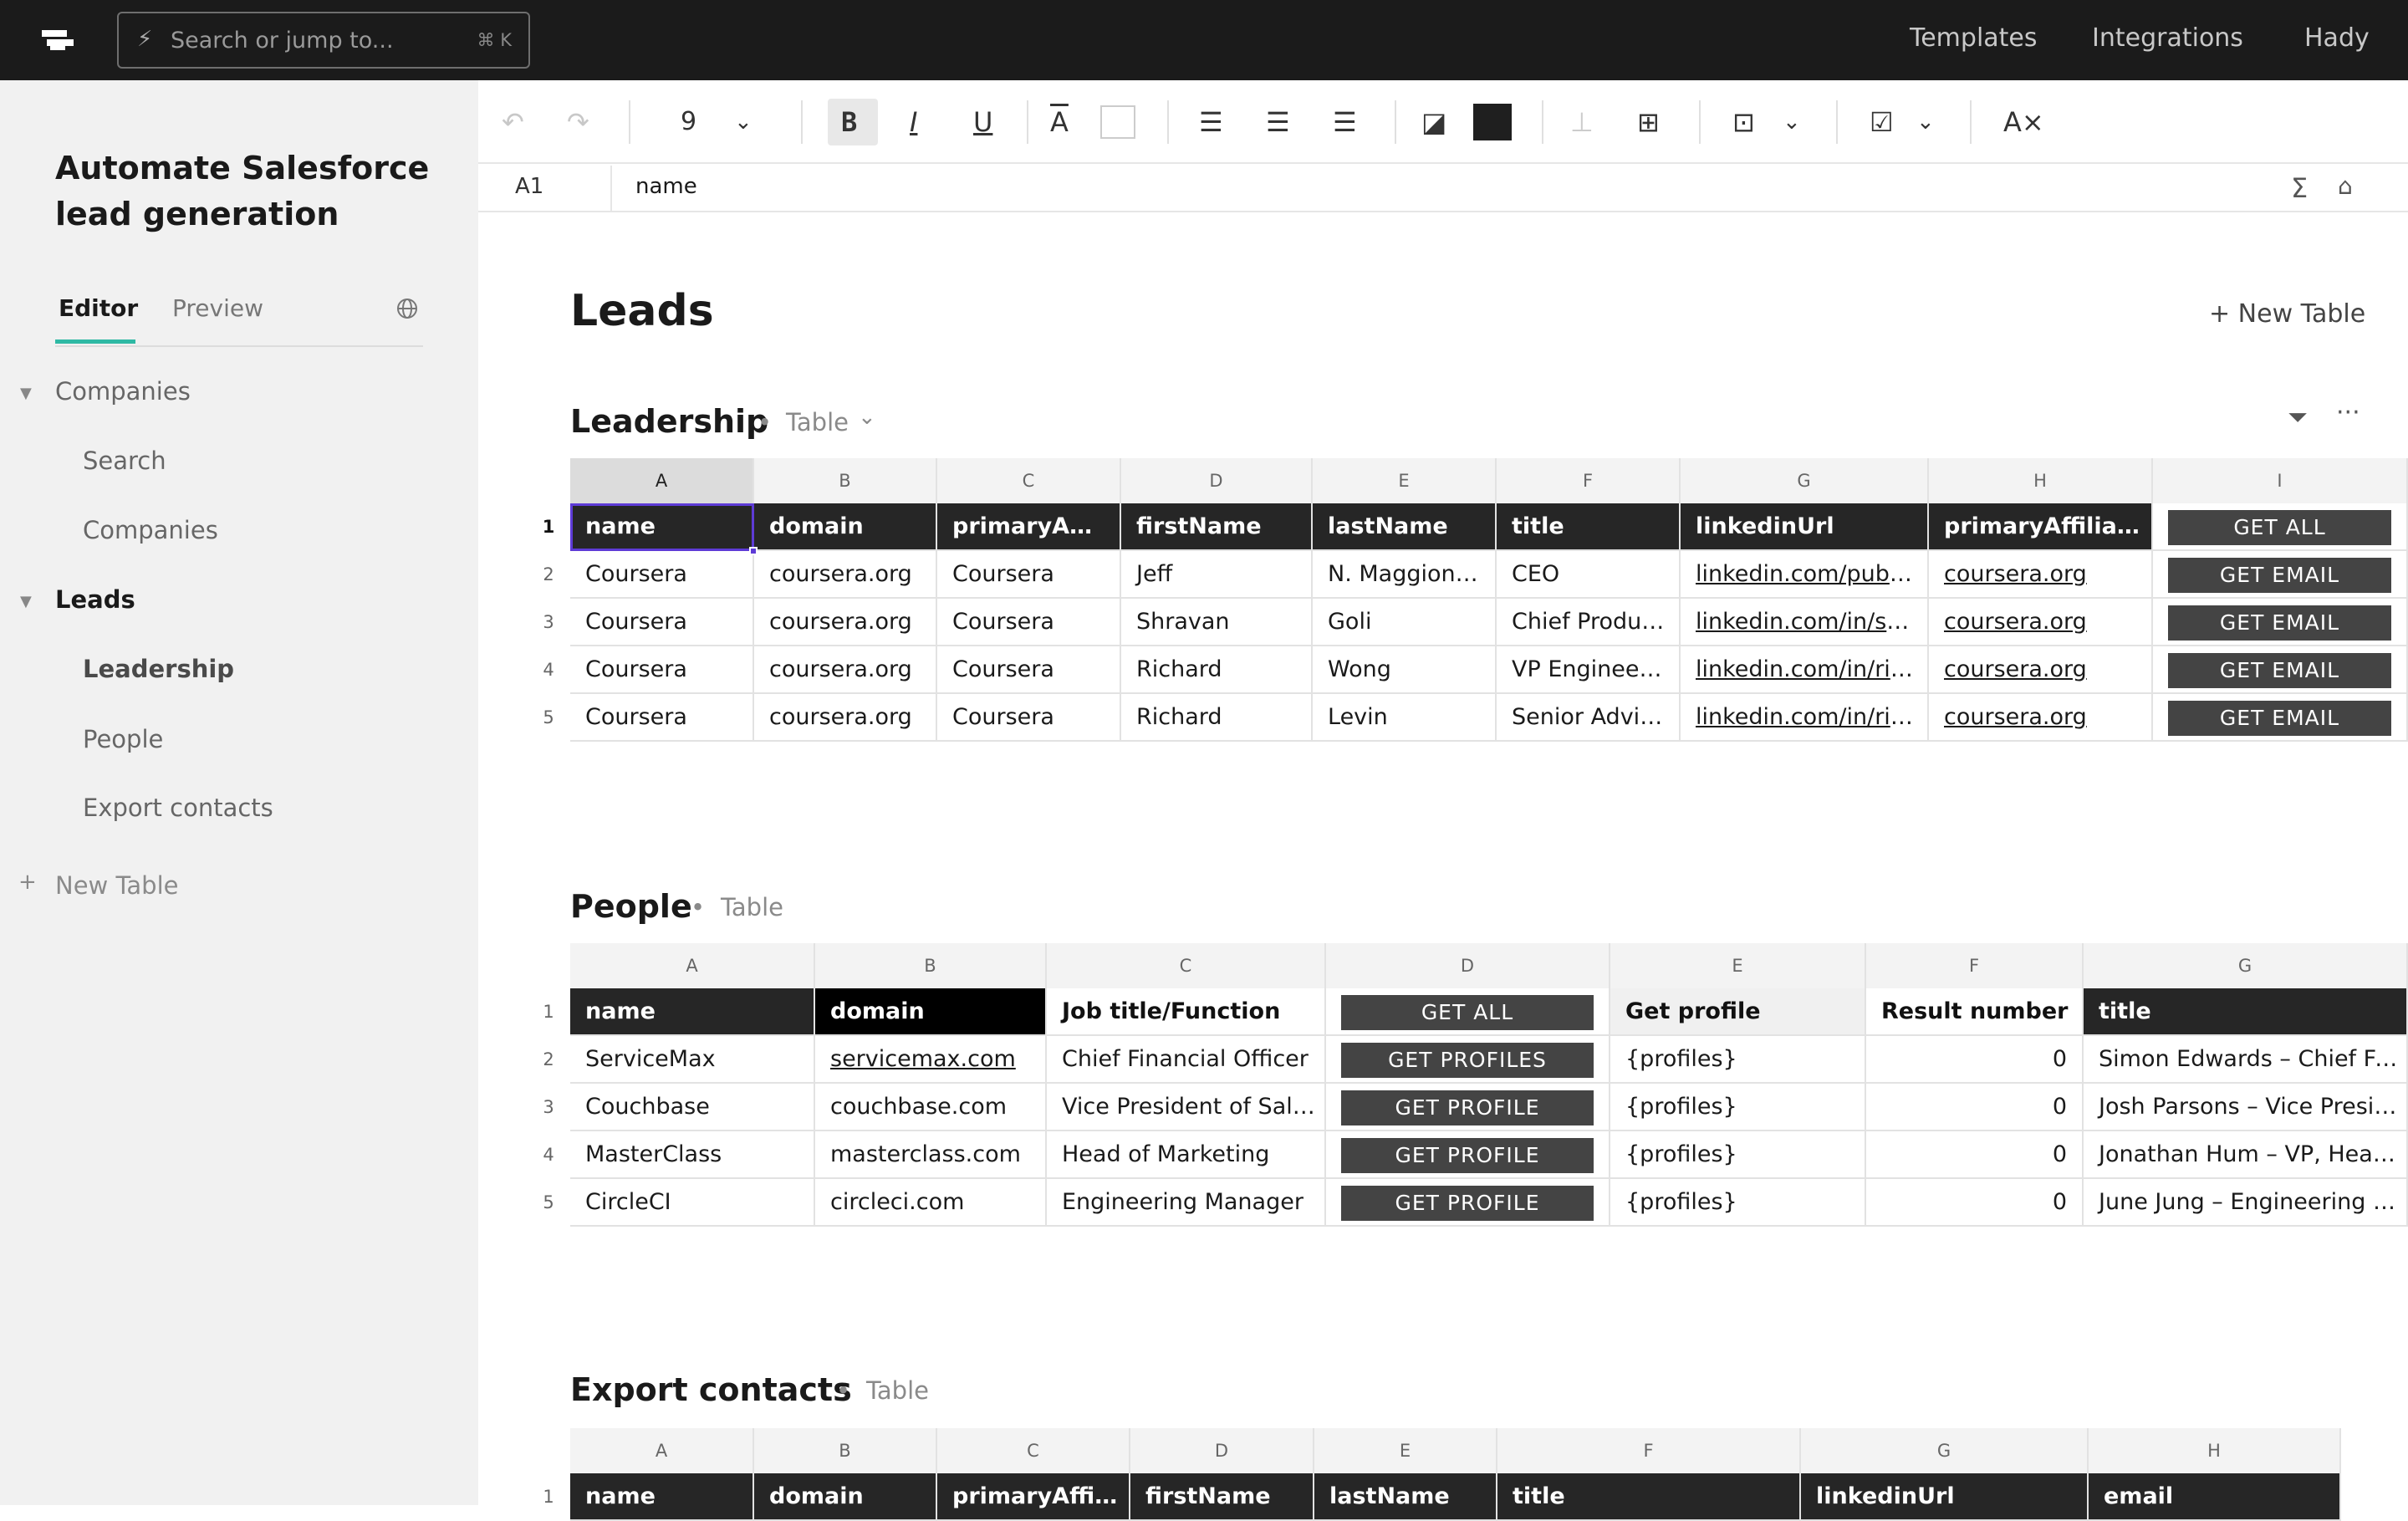 The width and height of the screenshot is (2408, 1521). Describe the element at coordinates (914, 122) in the screenshot. I see `italic-icon: I` at that location.